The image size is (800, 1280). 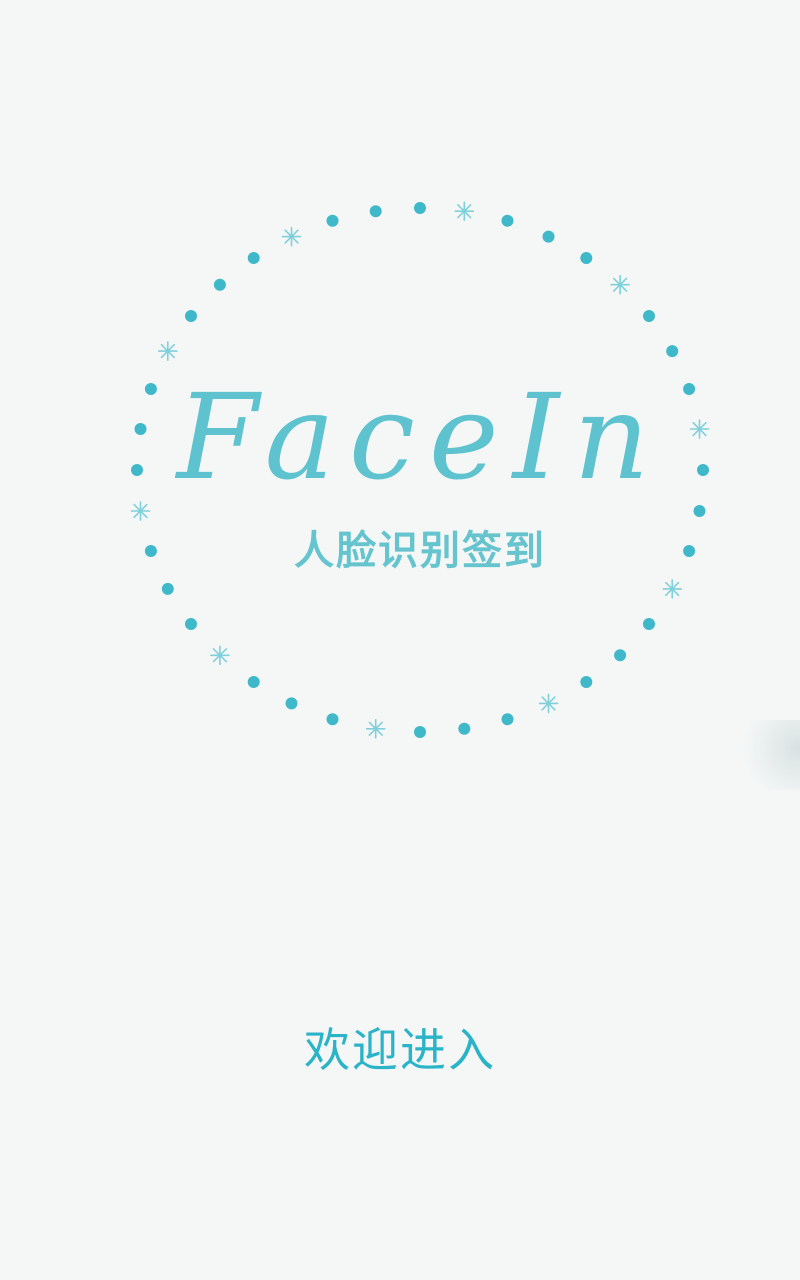 I want to click on edge-shadow-decoration, so click(x=765, y=755).